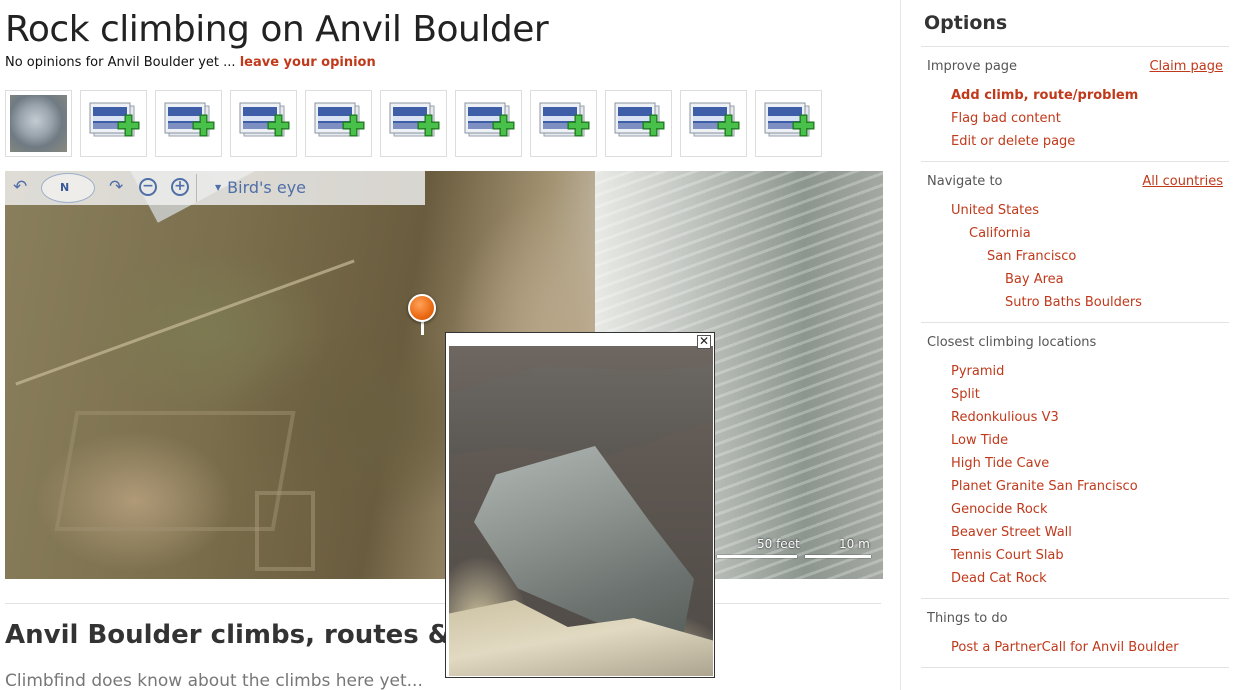  Describe the element at coordinates (180, 187) in the screenshot. I see `zoom-in-icon: +` at that location.